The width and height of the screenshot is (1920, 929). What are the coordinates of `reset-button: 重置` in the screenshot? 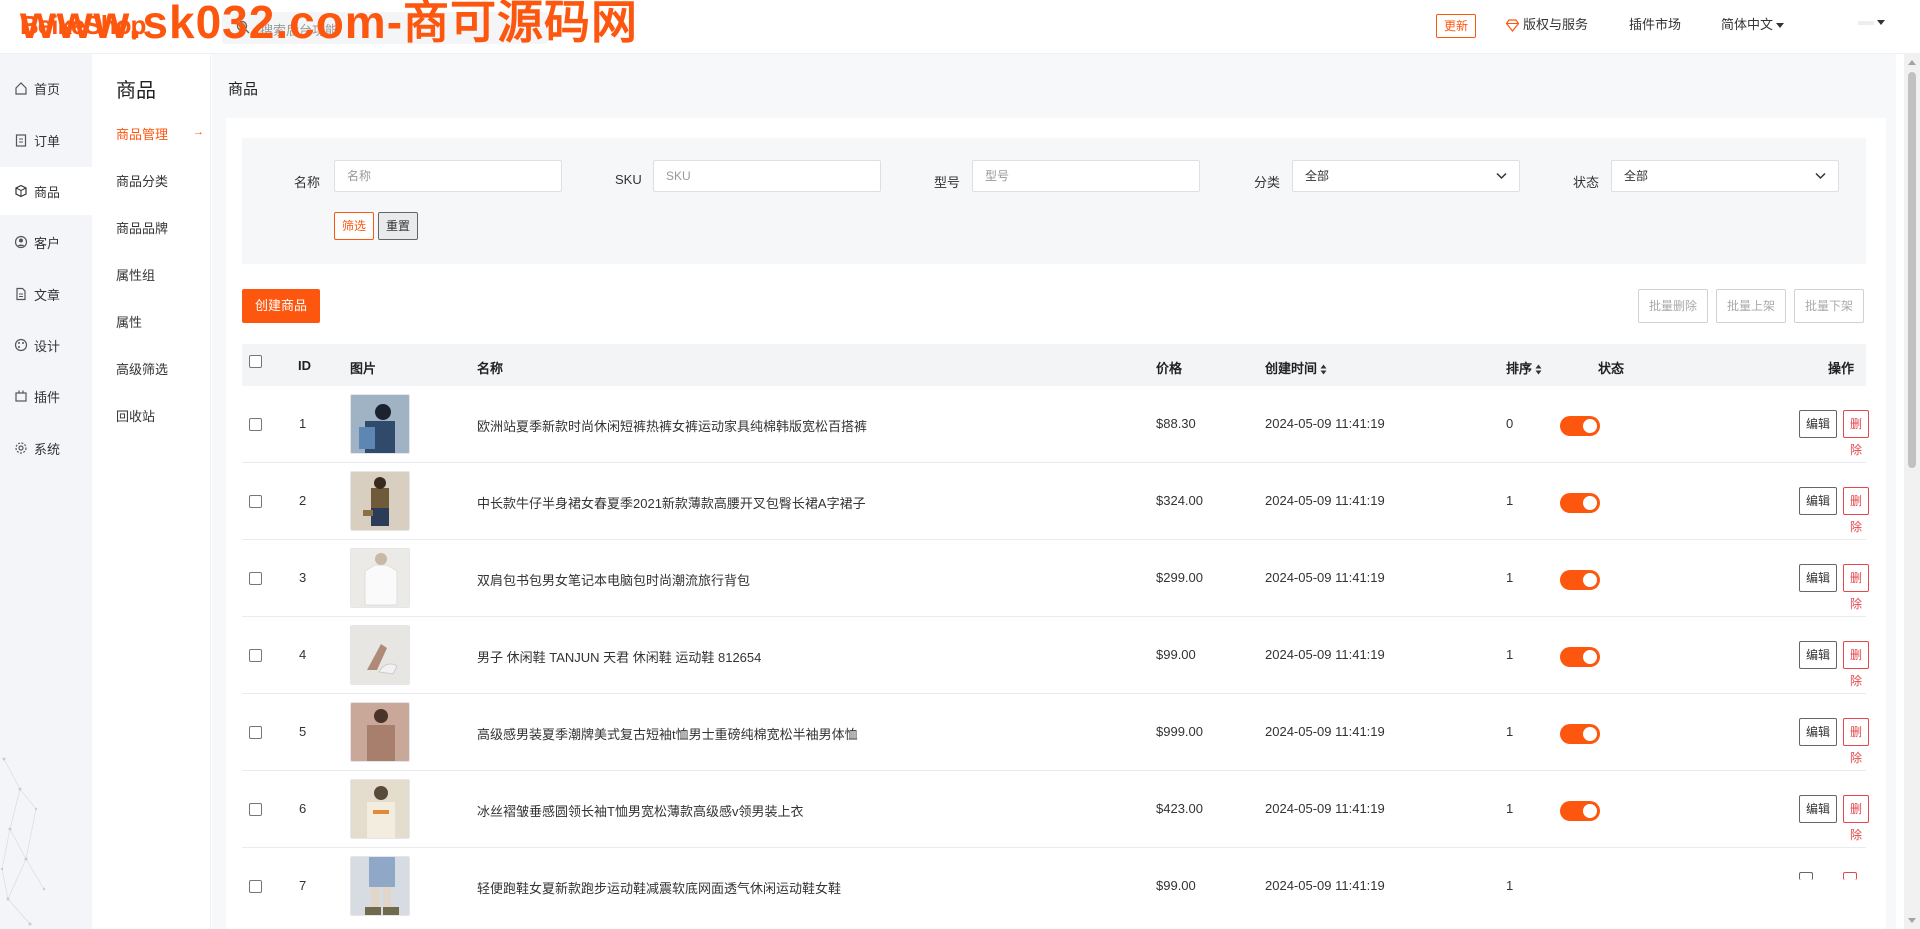 It's located at (398, 226).